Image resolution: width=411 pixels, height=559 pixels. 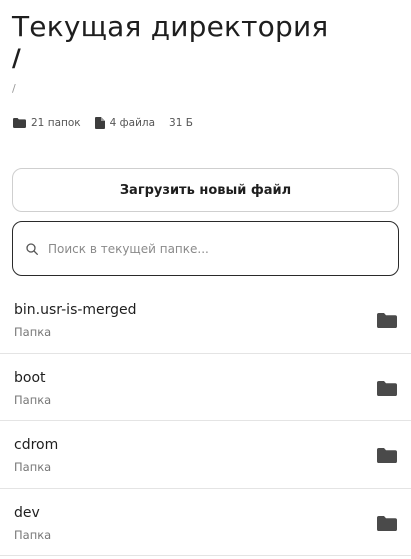 I want to click on upload-file-button: Загрузить новый файл, so click(x=205, y=190).